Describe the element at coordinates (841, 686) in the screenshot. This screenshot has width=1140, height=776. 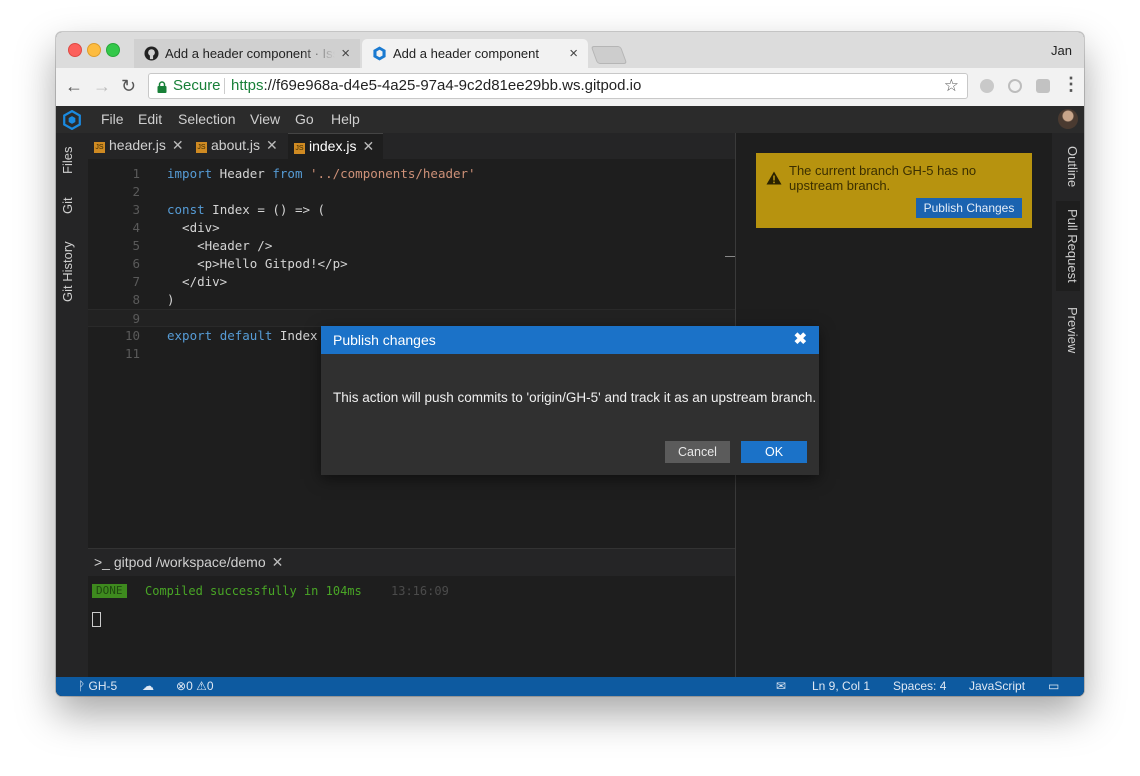
I see `cursor-position: Ln 9, Col 1` at that location.